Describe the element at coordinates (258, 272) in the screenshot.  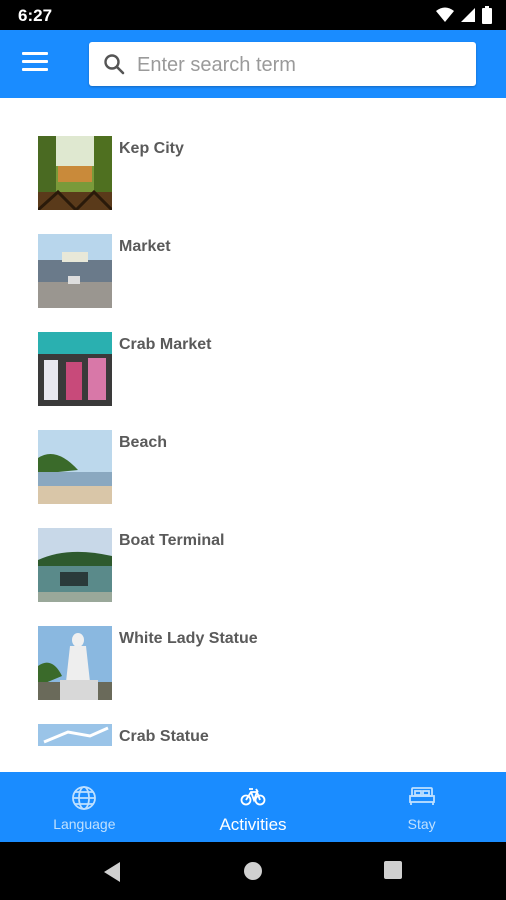
I see `list-item-market: Market` at that location.